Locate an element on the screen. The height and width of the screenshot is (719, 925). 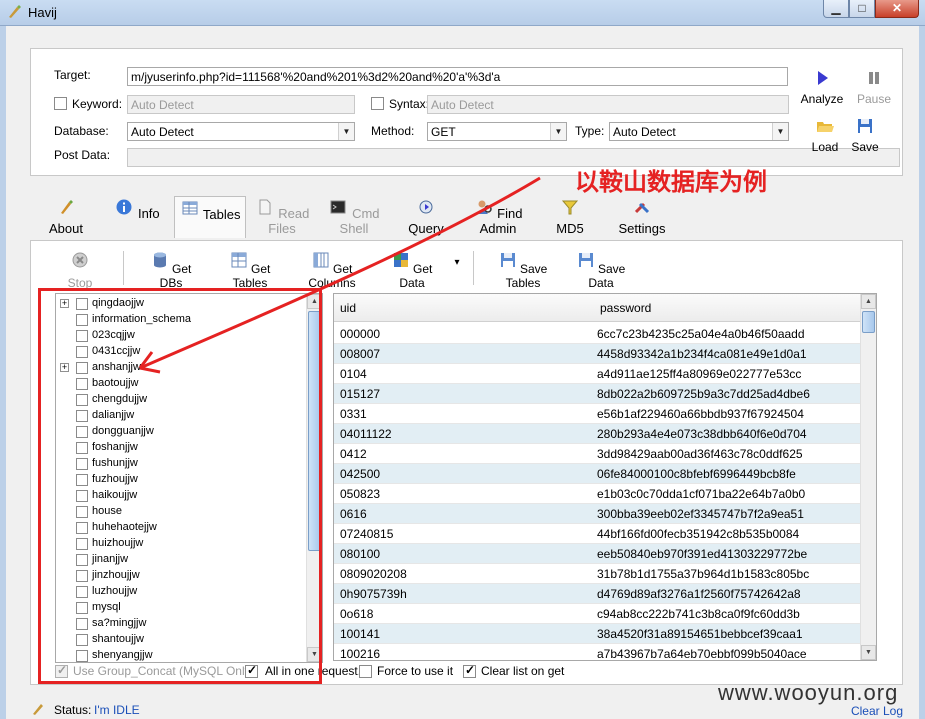
scroll-thumb is located at coordinates (868, 322).